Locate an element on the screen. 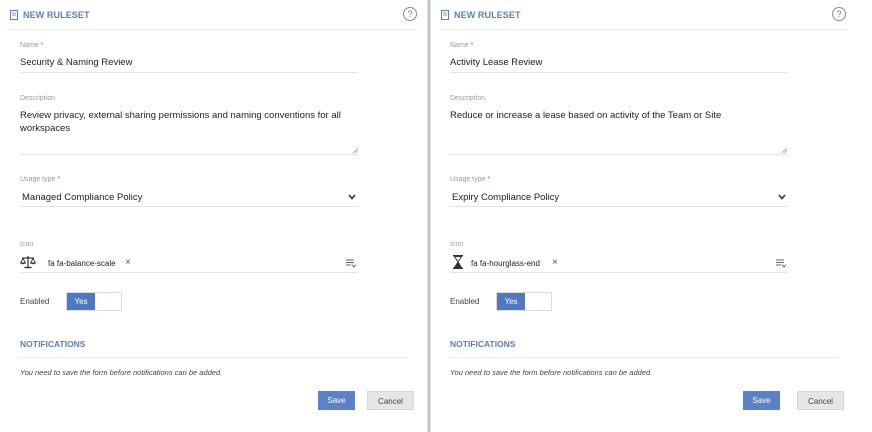 This screenshot has height=432, width=872. icon-value: fa fa-balance-scale is located at coordinates (82, 263).